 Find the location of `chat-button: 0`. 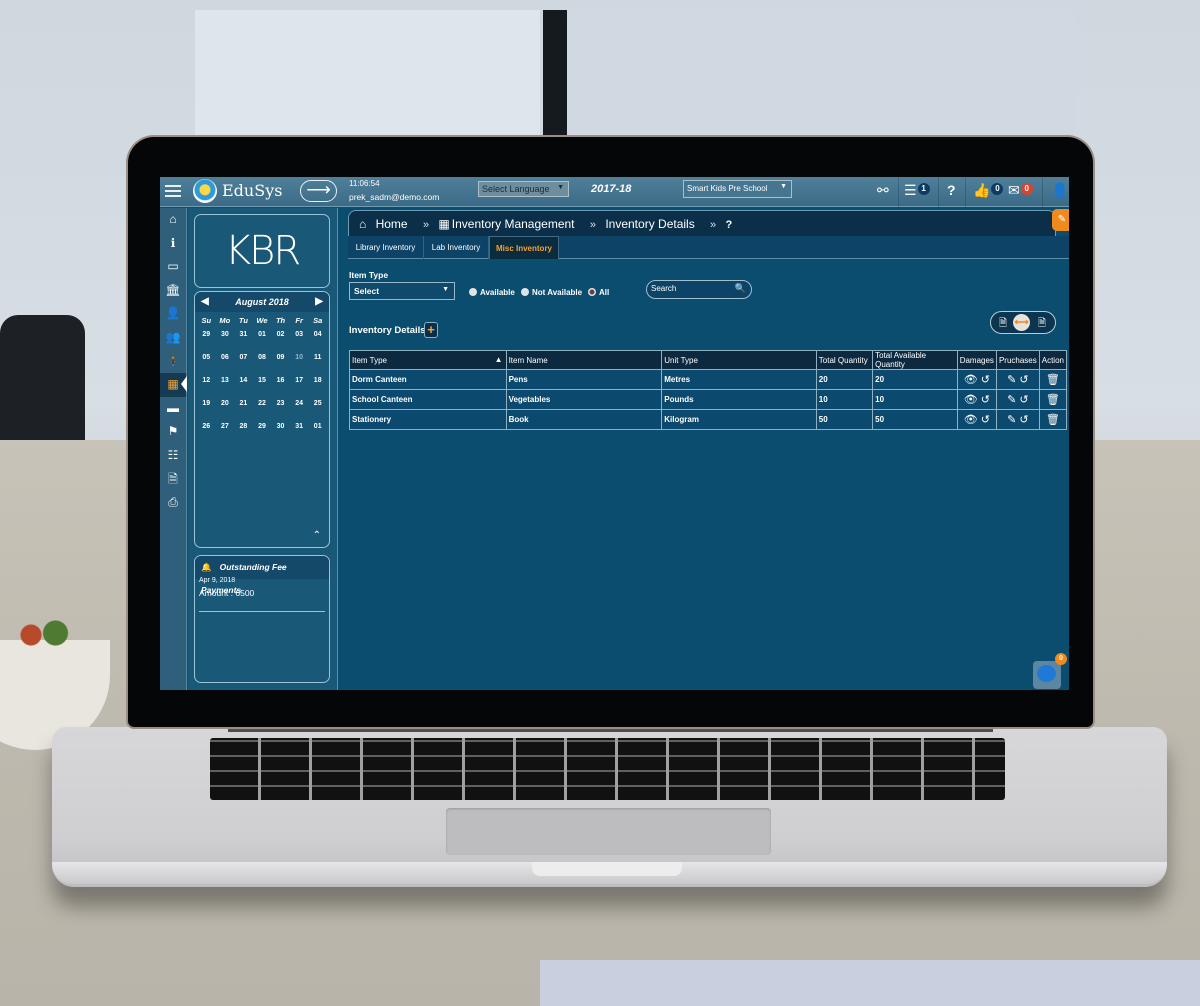

chat-button: 0 is located at coordinates (1050, 671).